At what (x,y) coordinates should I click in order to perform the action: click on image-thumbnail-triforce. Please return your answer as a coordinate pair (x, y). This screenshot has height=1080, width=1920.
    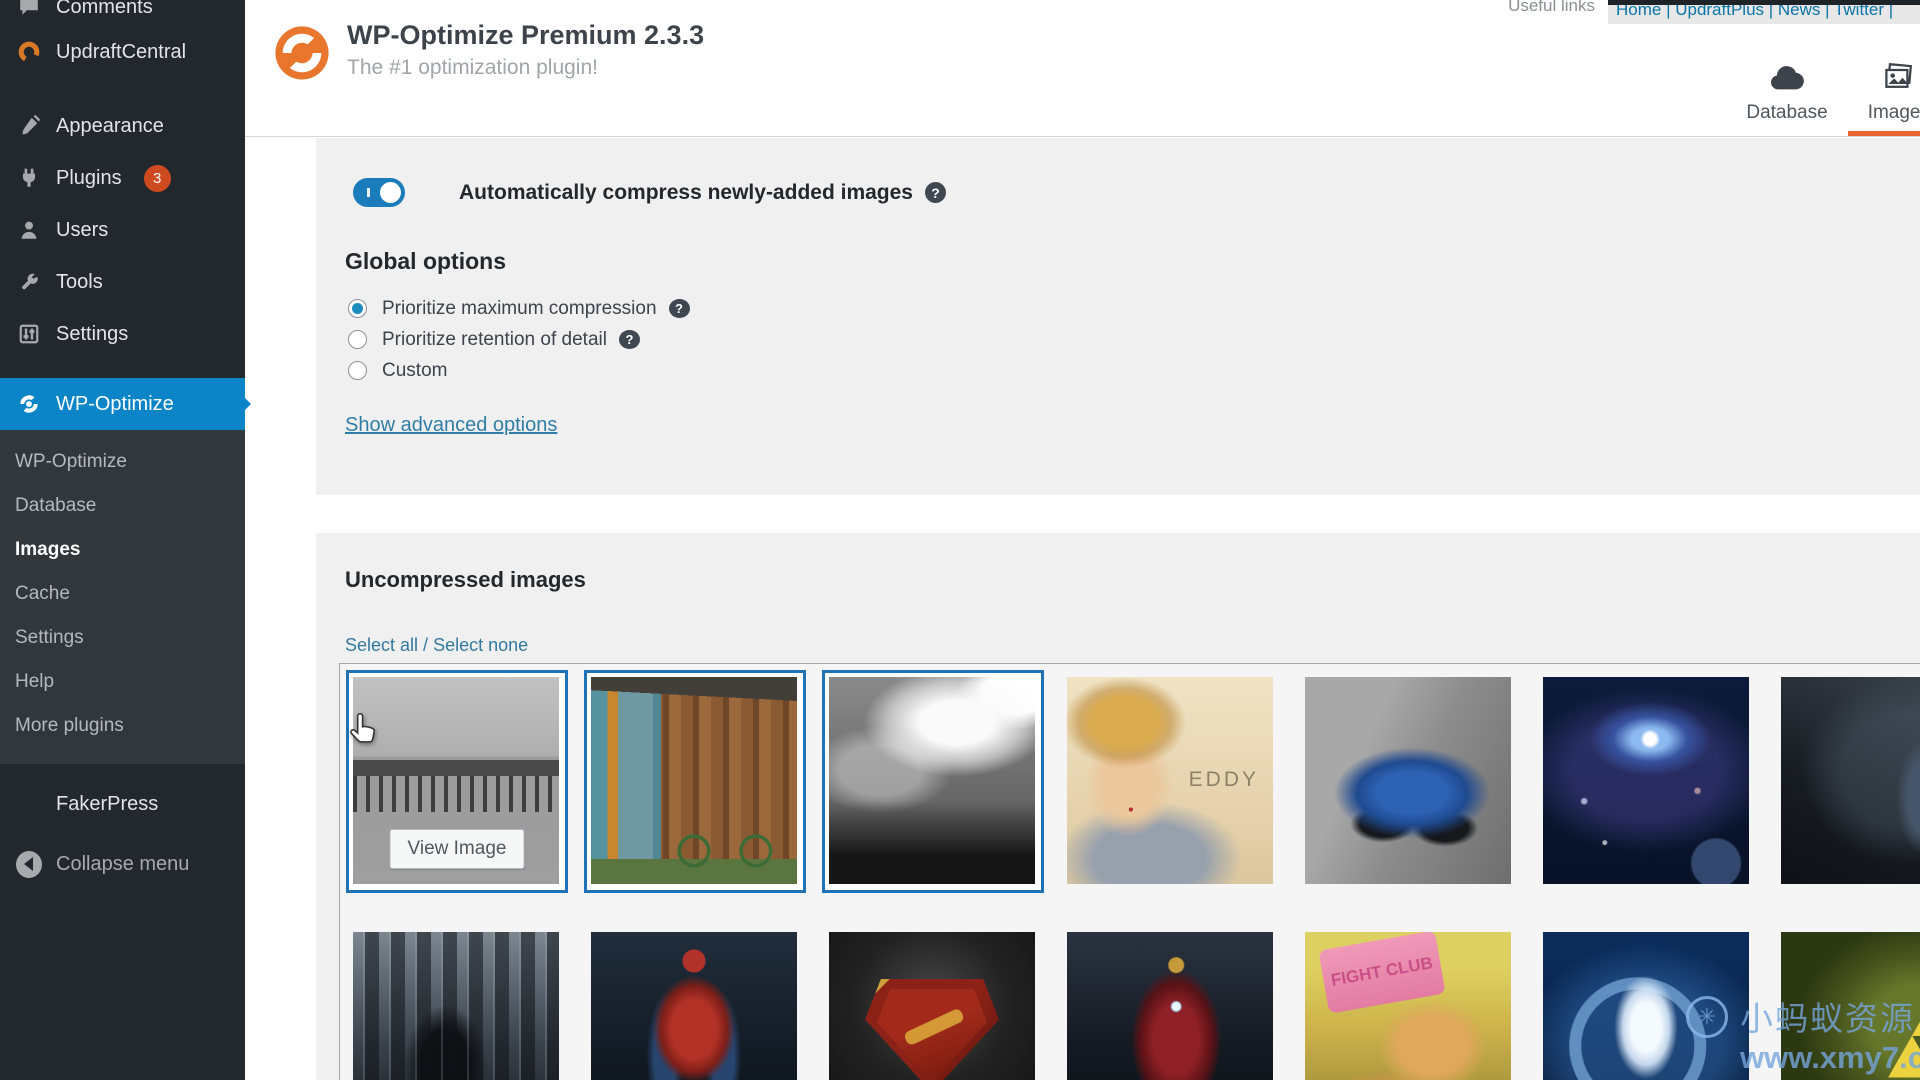
    Looking at the image, I should click on (1847, 1002).